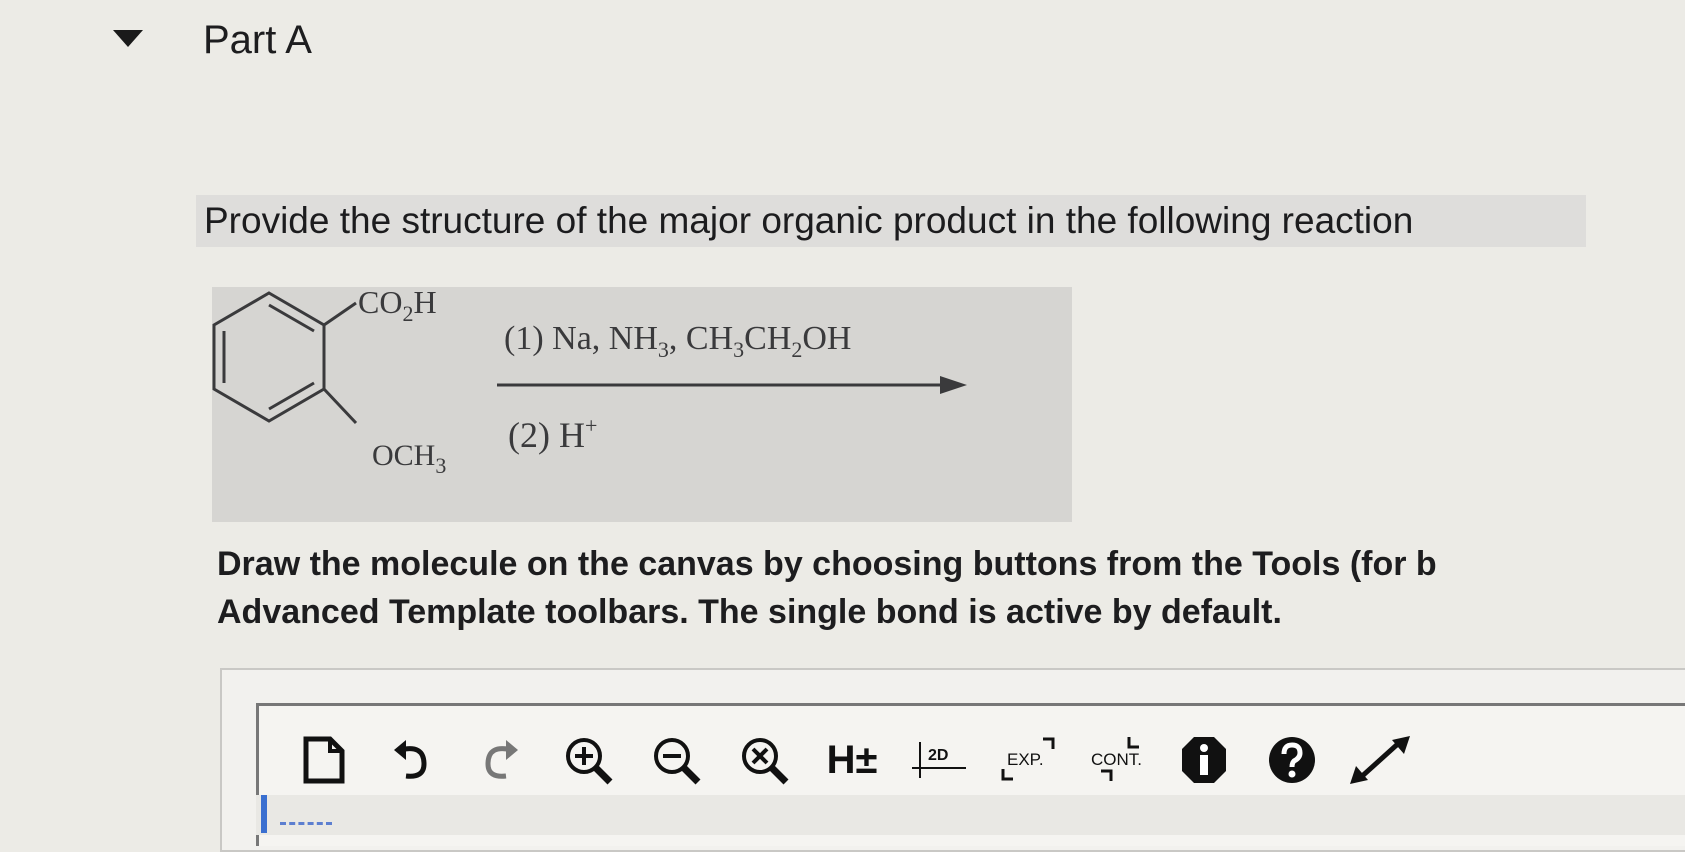  I want to click on co2h-label: CO, so click(380, 303).